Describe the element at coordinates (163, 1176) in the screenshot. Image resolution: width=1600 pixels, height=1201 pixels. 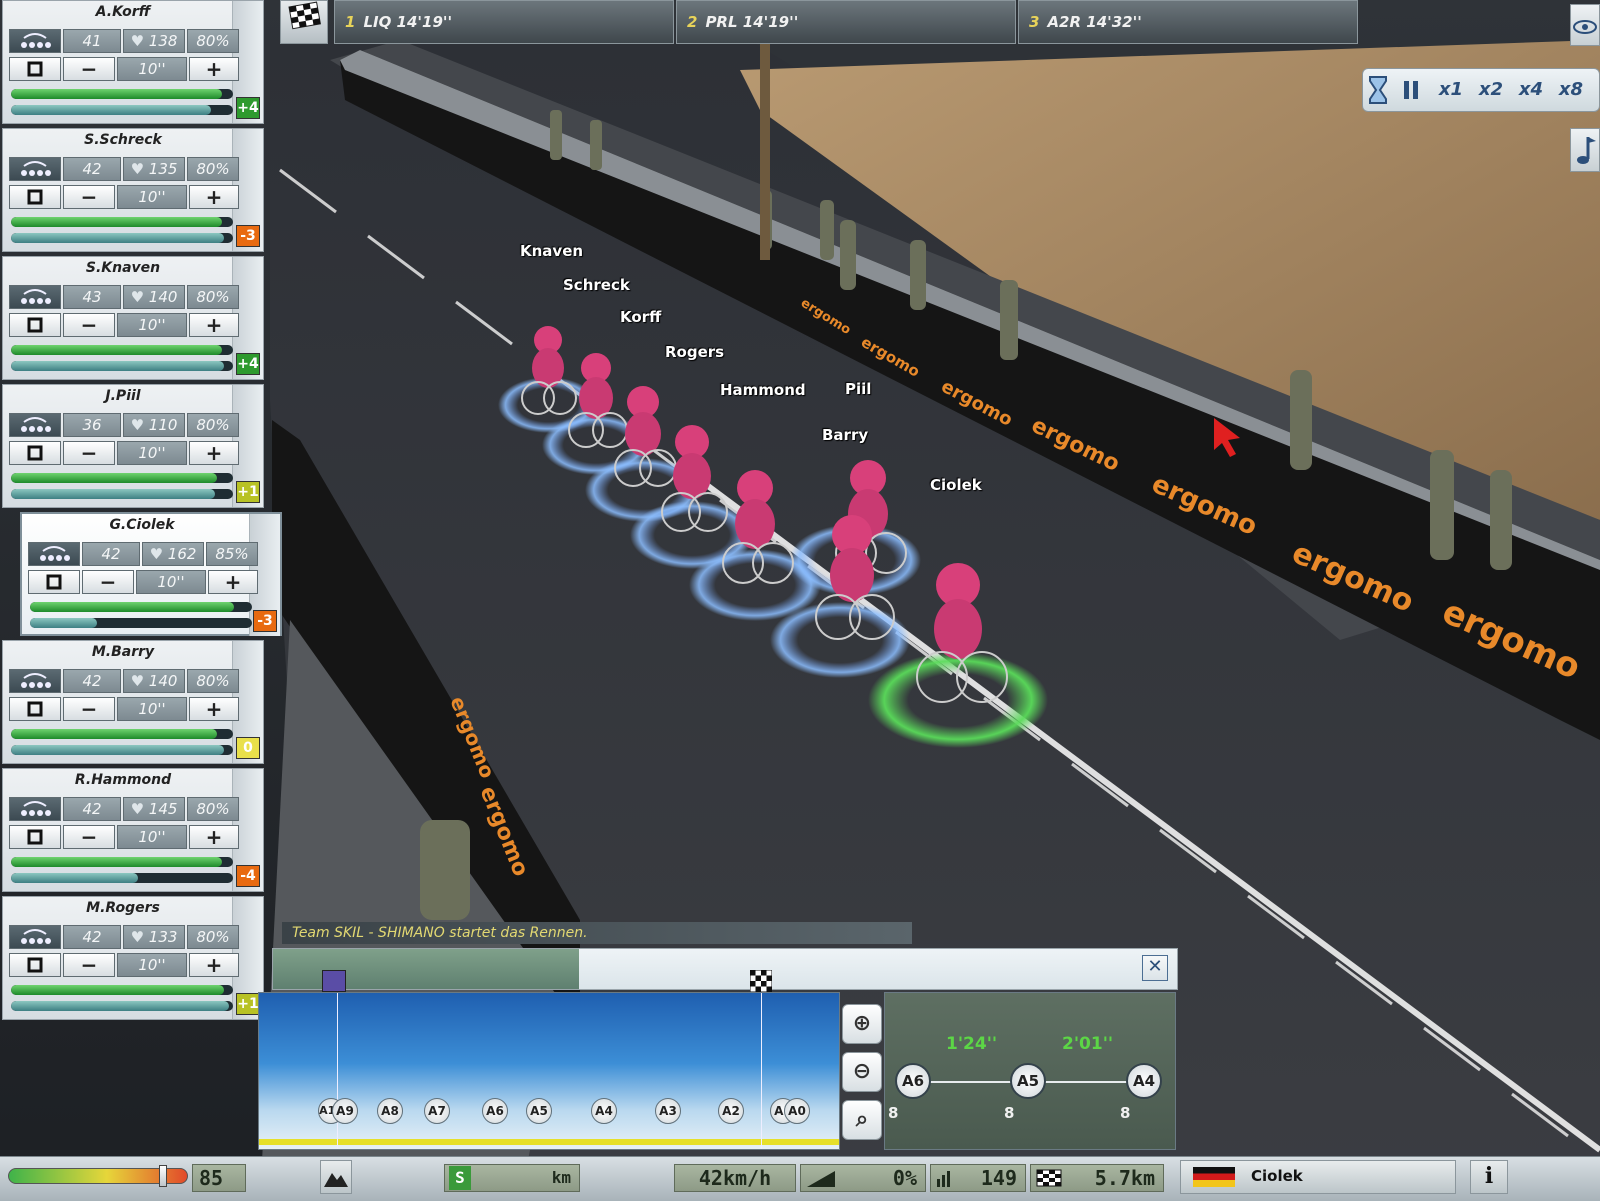
I see `effort-slider-handle` at that location.